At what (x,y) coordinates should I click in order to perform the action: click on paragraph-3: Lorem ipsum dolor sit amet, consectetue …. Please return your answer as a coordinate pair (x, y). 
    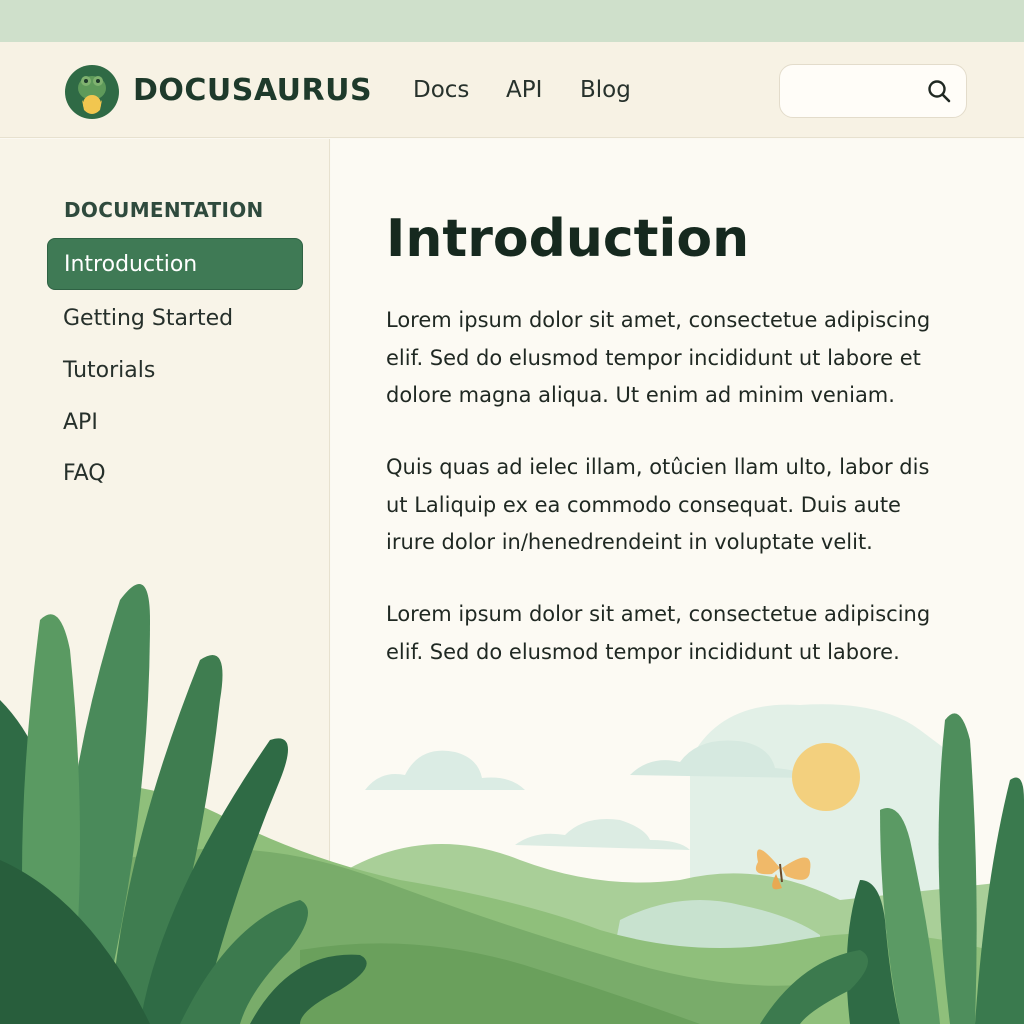
    Looking at the image, I should click on (658, 633).